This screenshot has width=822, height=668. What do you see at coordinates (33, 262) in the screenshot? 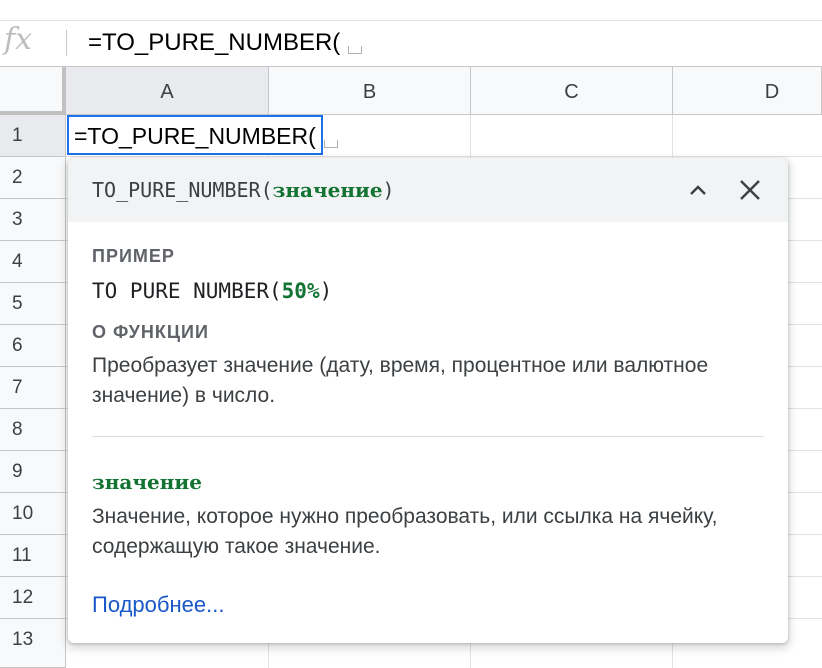
I see `row-header-4: 4` at bounding box center [33, 262].